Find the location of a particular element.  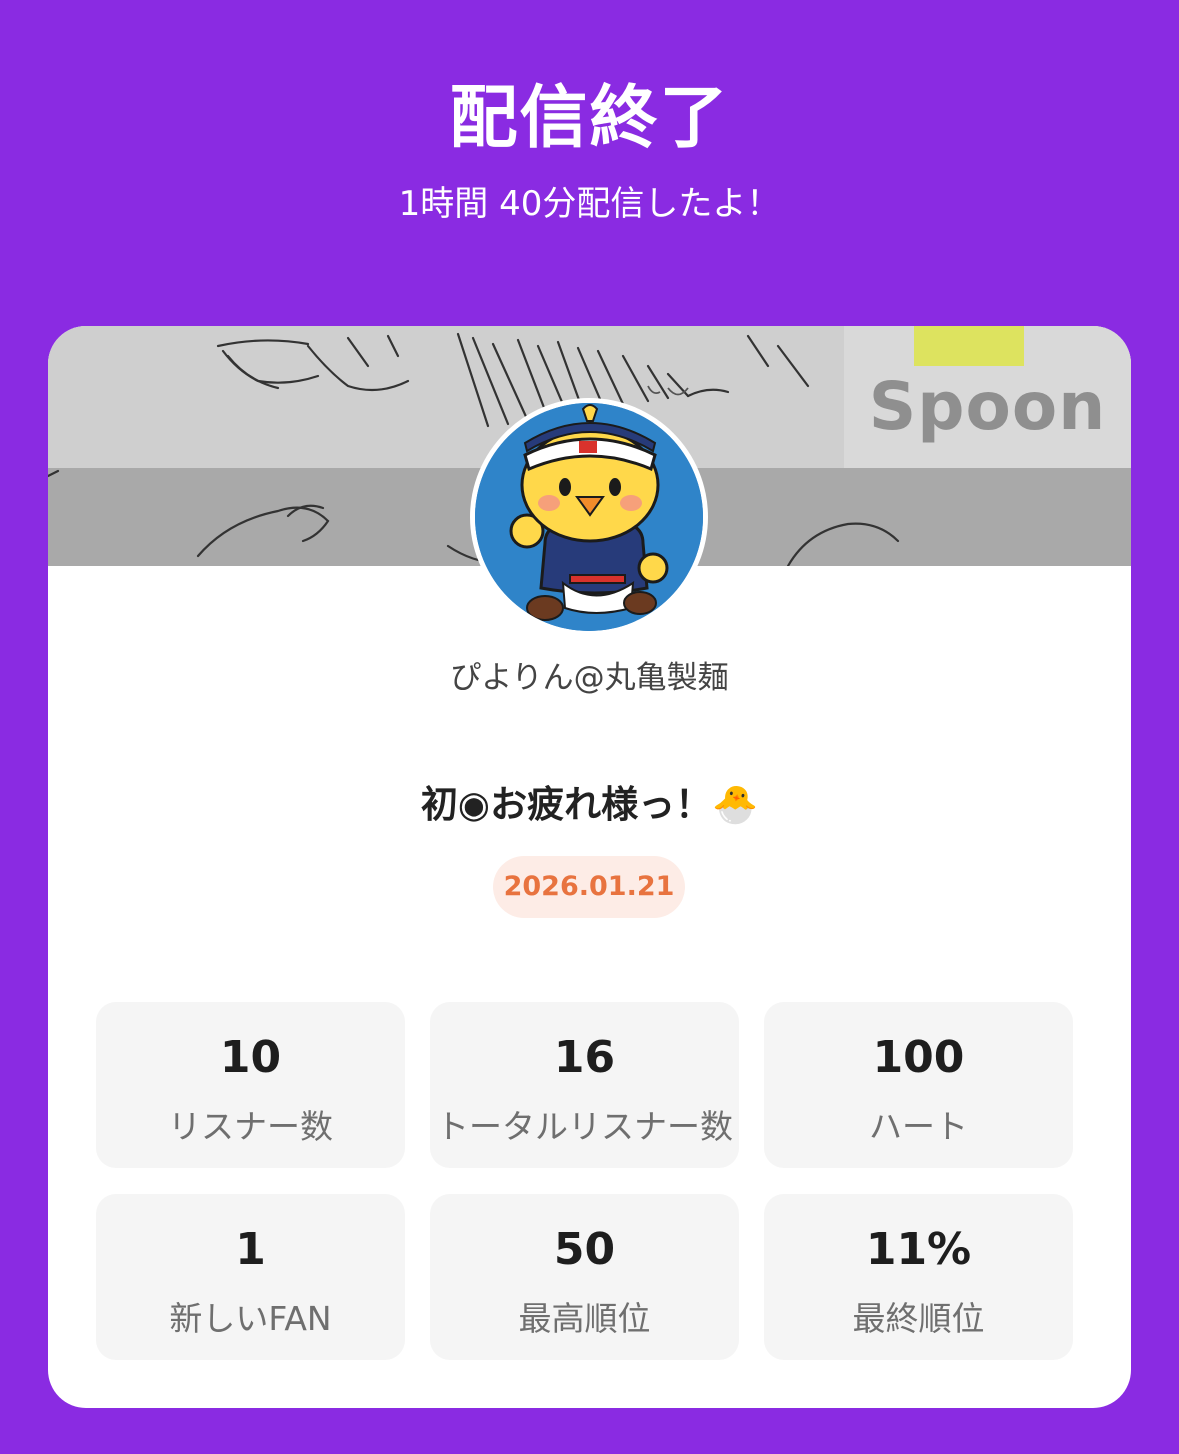

date-badge: 2026.01.21 is located at coordinates (589, 887).